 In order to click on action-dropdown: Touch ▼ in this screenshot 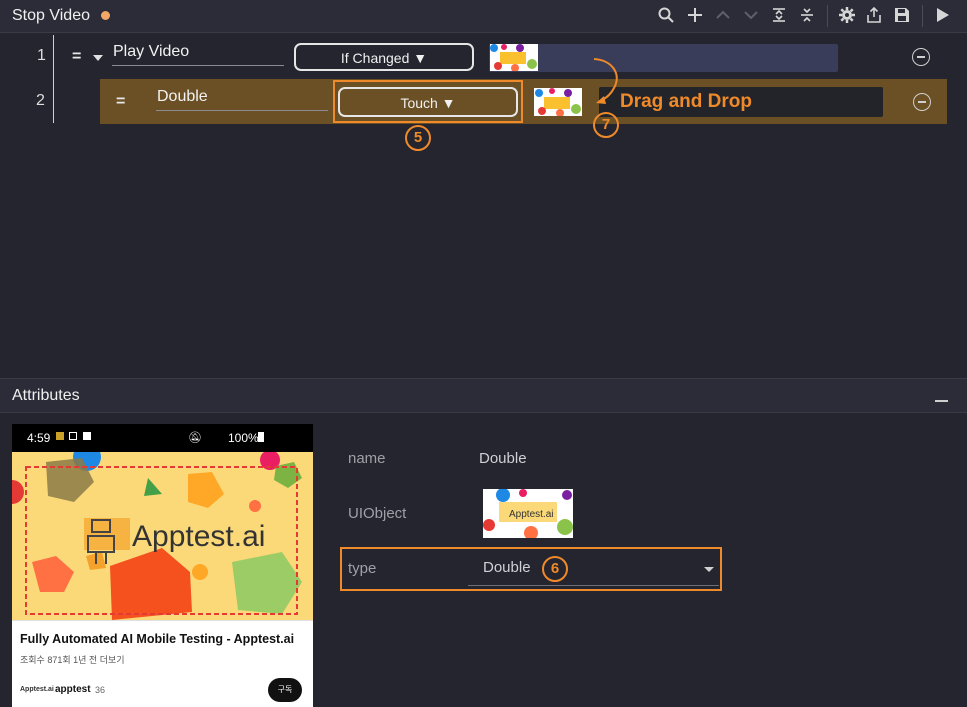, I will do `click(428, 102)`.